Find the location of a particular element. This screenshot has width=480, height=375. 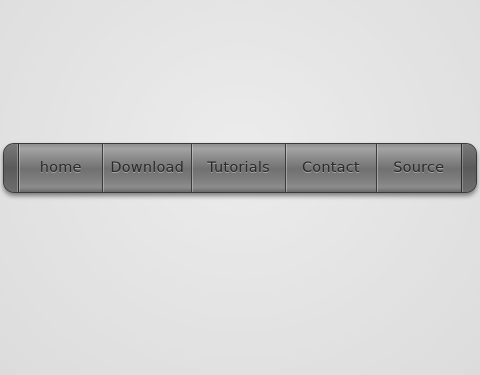

nav-item-label: home is located at coordinates (60, 168).